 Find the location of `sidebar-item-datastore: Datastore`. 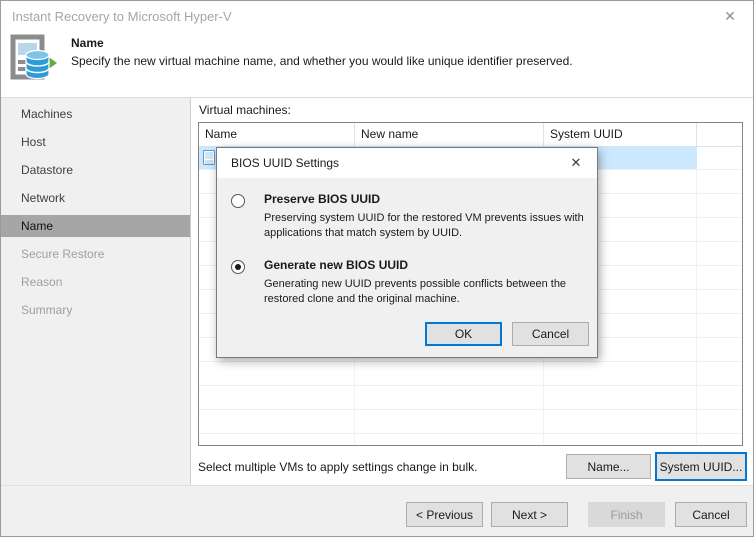

sidebar-item-datastore: Datastore is located at coordinates (95, 170).